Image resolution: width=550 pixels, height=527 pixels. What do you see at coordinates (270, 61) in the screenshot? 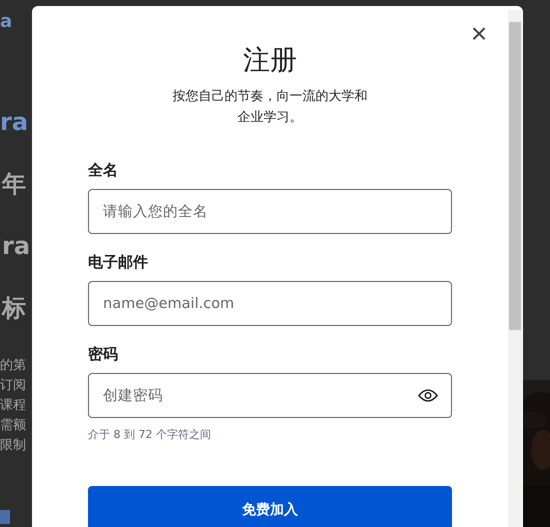
I see `dialog-title: 注册` at bounding box center [270, 61].